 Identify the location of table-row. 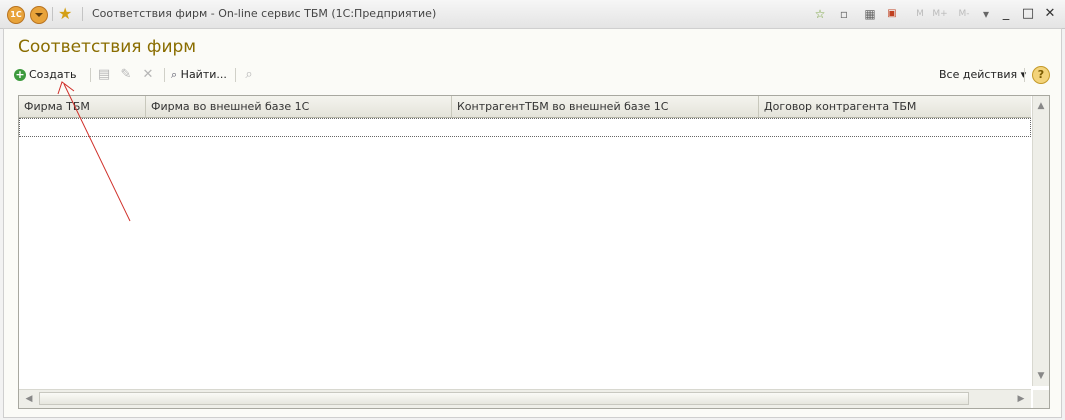
(525, 127).